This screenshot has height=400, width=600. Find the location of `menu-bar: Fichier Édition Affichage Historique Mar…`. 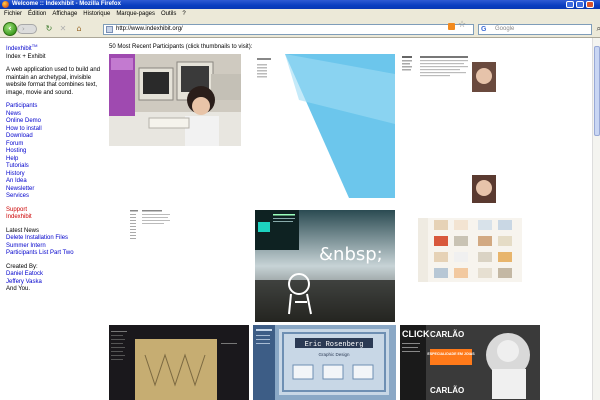

menu-bar: Fichier Édition Affichage Historique Mar… is located at coordinates (300, 14).